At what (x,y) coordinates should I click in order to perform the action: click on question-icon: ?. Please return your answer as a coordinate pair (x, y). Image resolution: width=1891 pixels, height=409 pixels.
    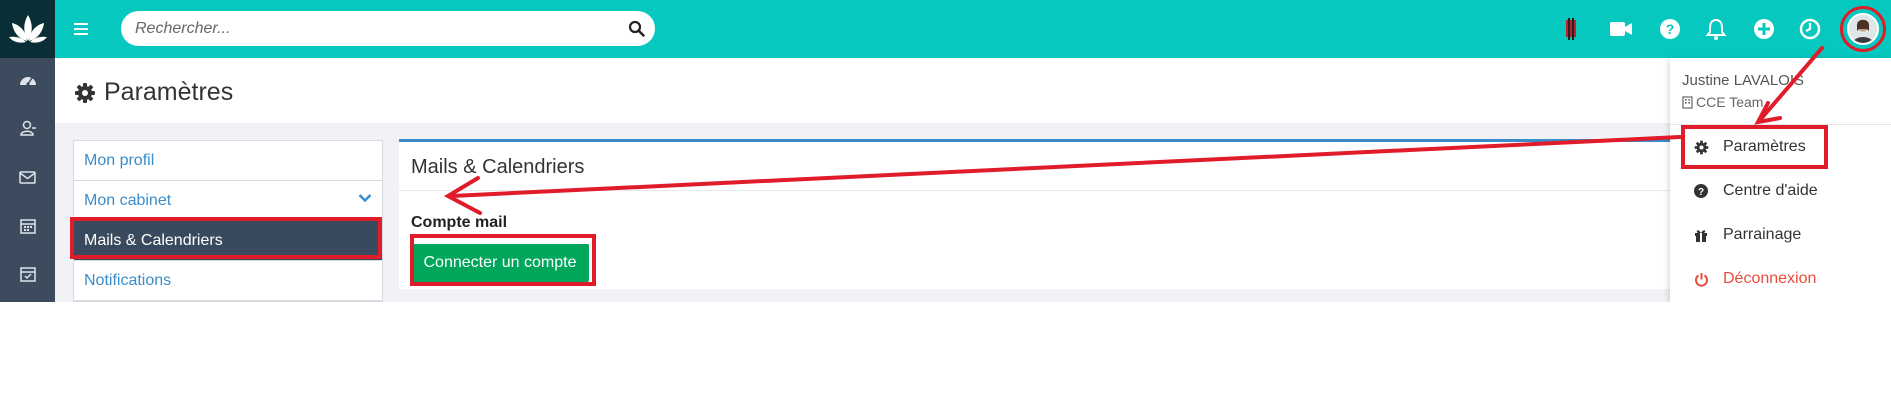
    Looking at the image, I should click on (1701, 191).